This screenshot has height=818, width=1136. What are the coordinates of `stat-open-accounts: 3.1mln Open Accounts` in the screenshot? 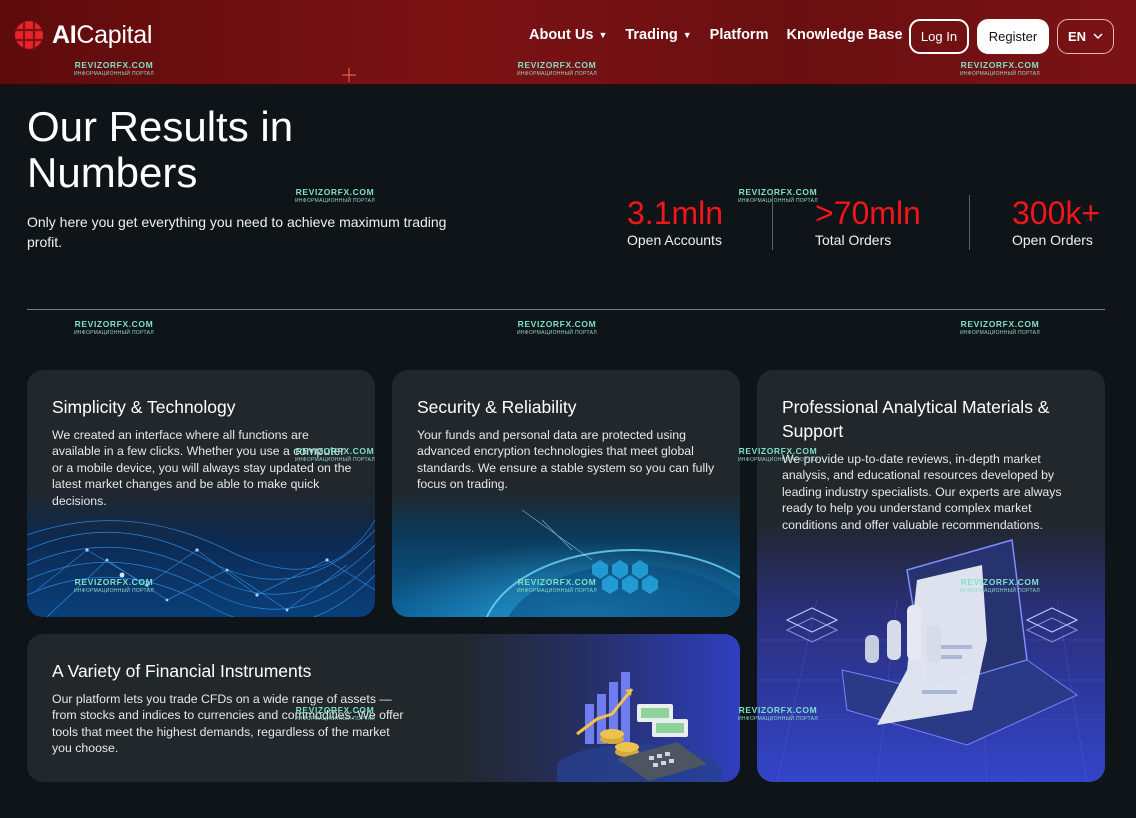 It's located at (675, 221).